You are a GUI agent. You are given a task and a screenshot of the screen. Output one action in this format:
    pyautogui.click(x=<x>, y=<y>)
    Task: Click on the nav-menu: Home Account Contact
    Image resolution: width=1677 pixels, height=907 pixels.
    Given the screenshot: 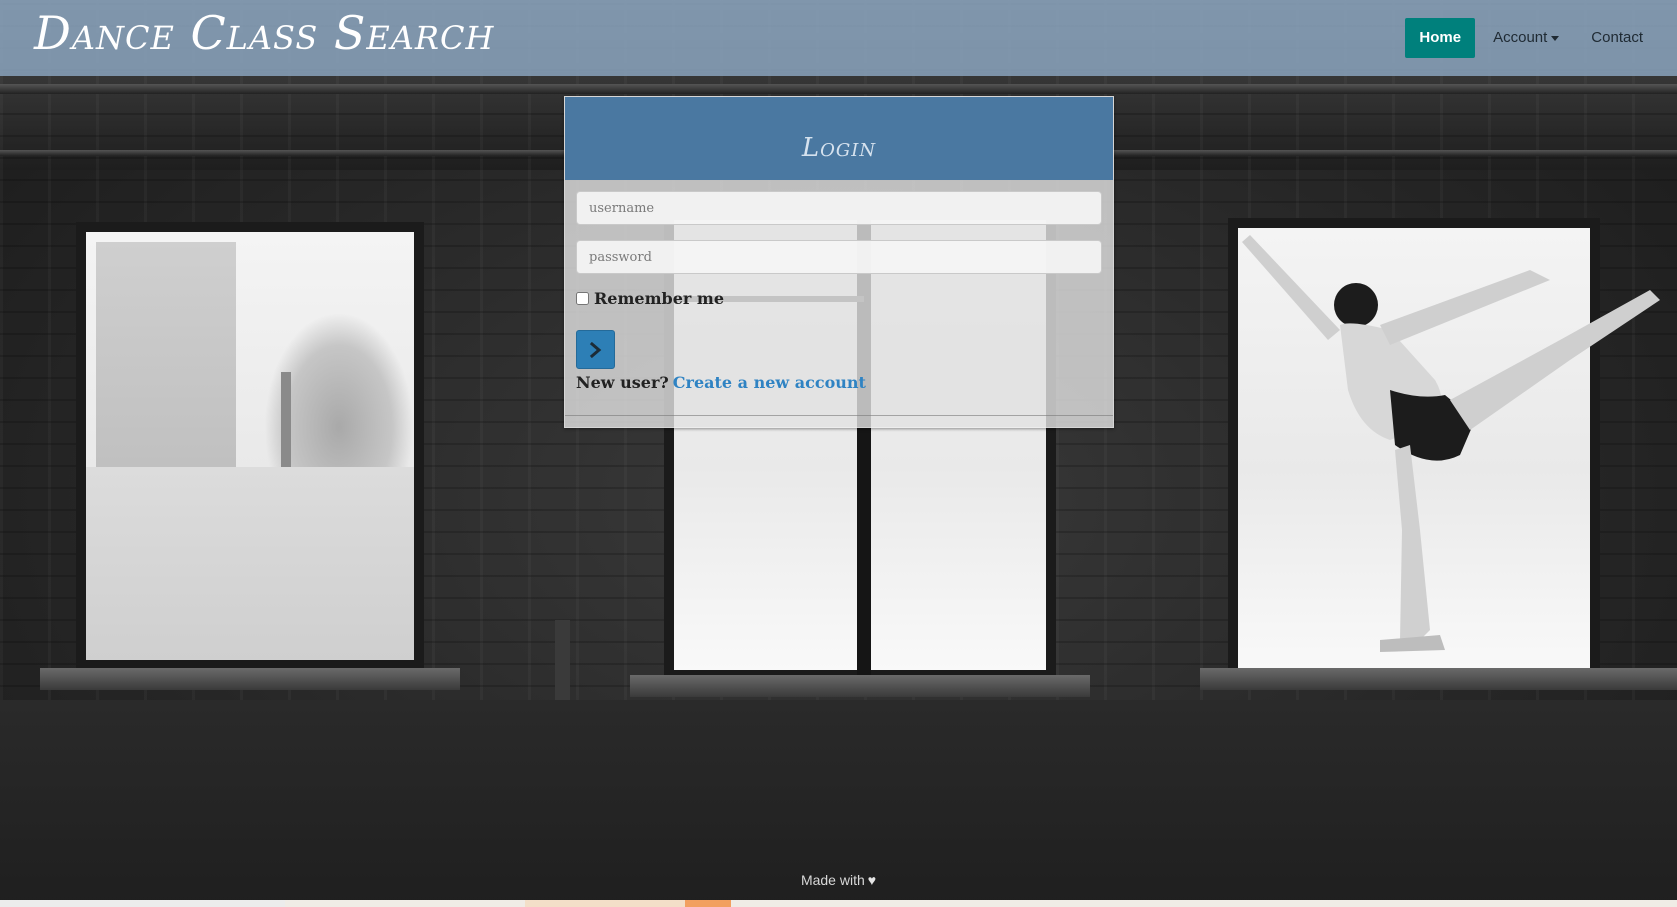 What is the action you would take?
    pyautogui.click(x=1541, y=38)
    